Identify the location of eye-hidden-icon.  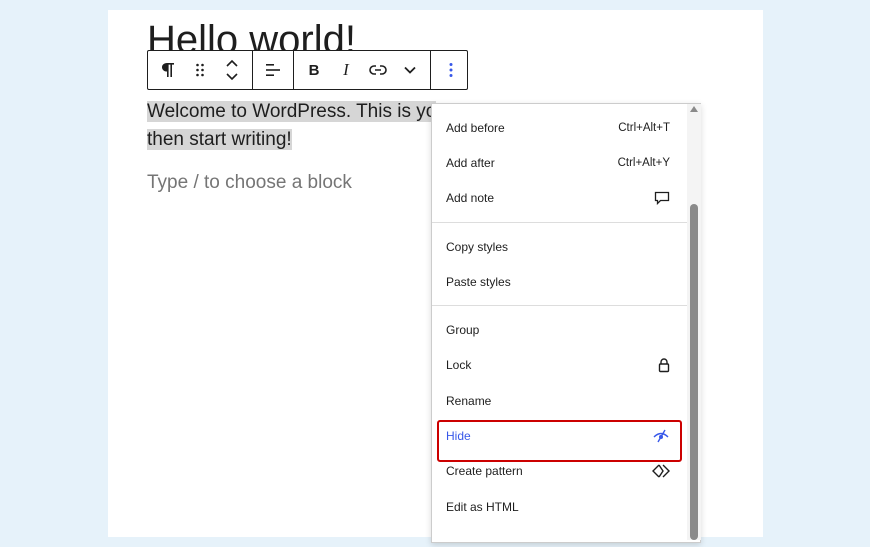
(661, 436).